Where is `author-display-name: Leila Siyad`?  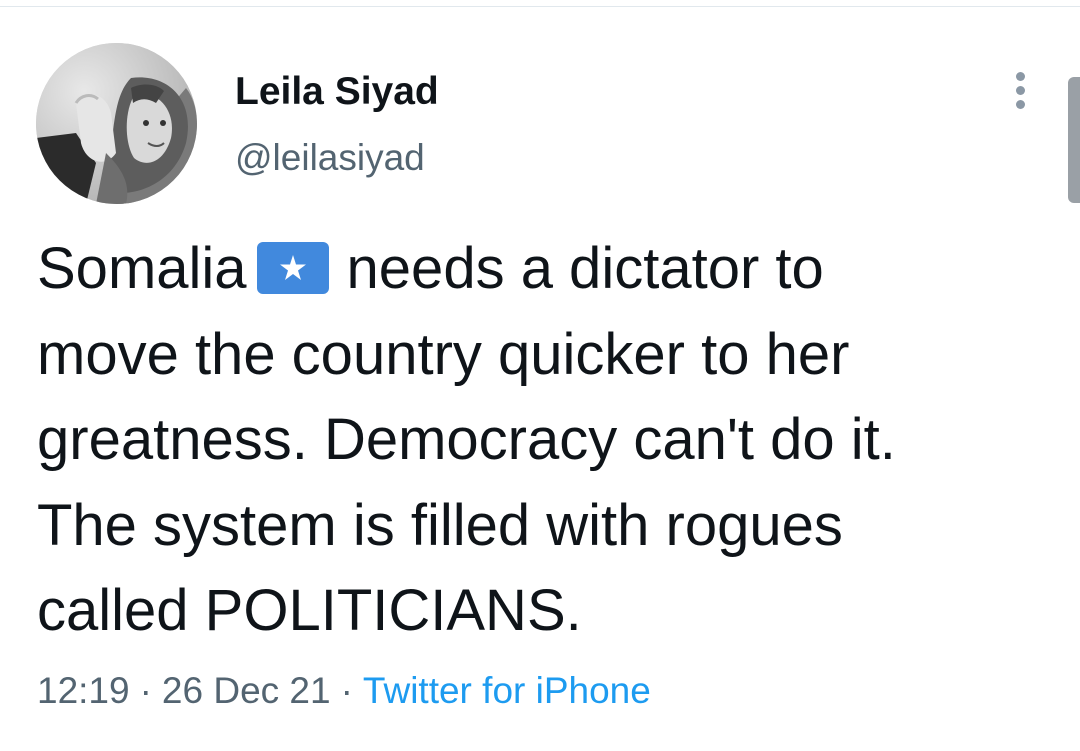
author-display-name: Leila Siyad is located at coordinates (337, 92).